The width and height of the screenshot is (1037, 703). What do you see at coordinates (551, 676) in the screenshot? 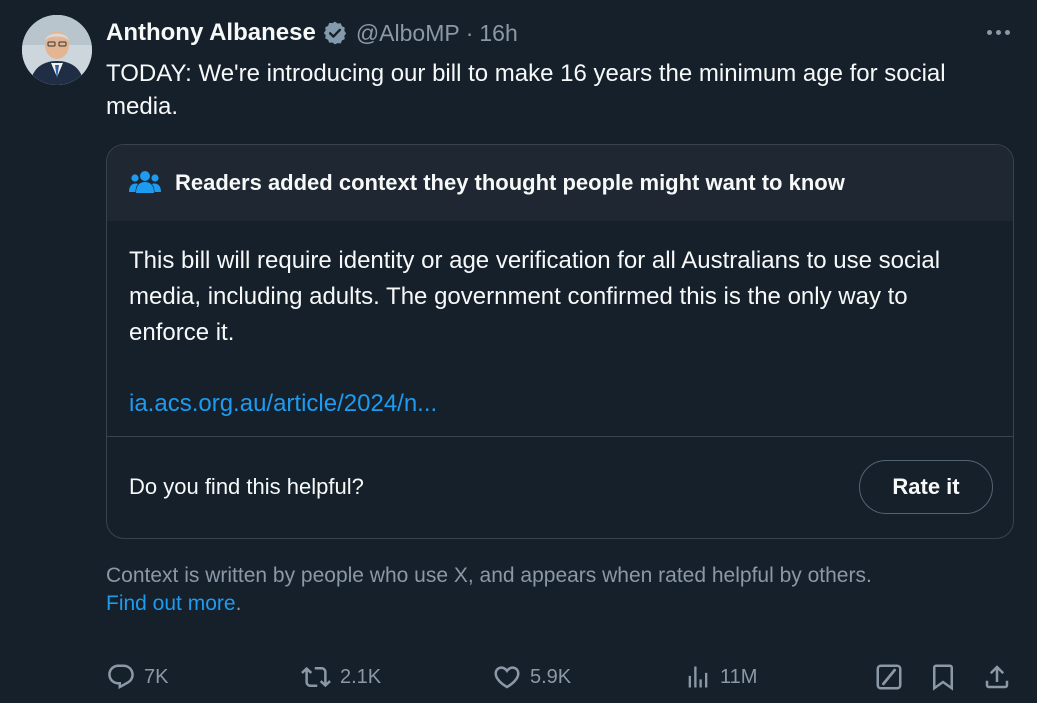
I see `like-count: 5.9K` at bounding box center [551, 676].